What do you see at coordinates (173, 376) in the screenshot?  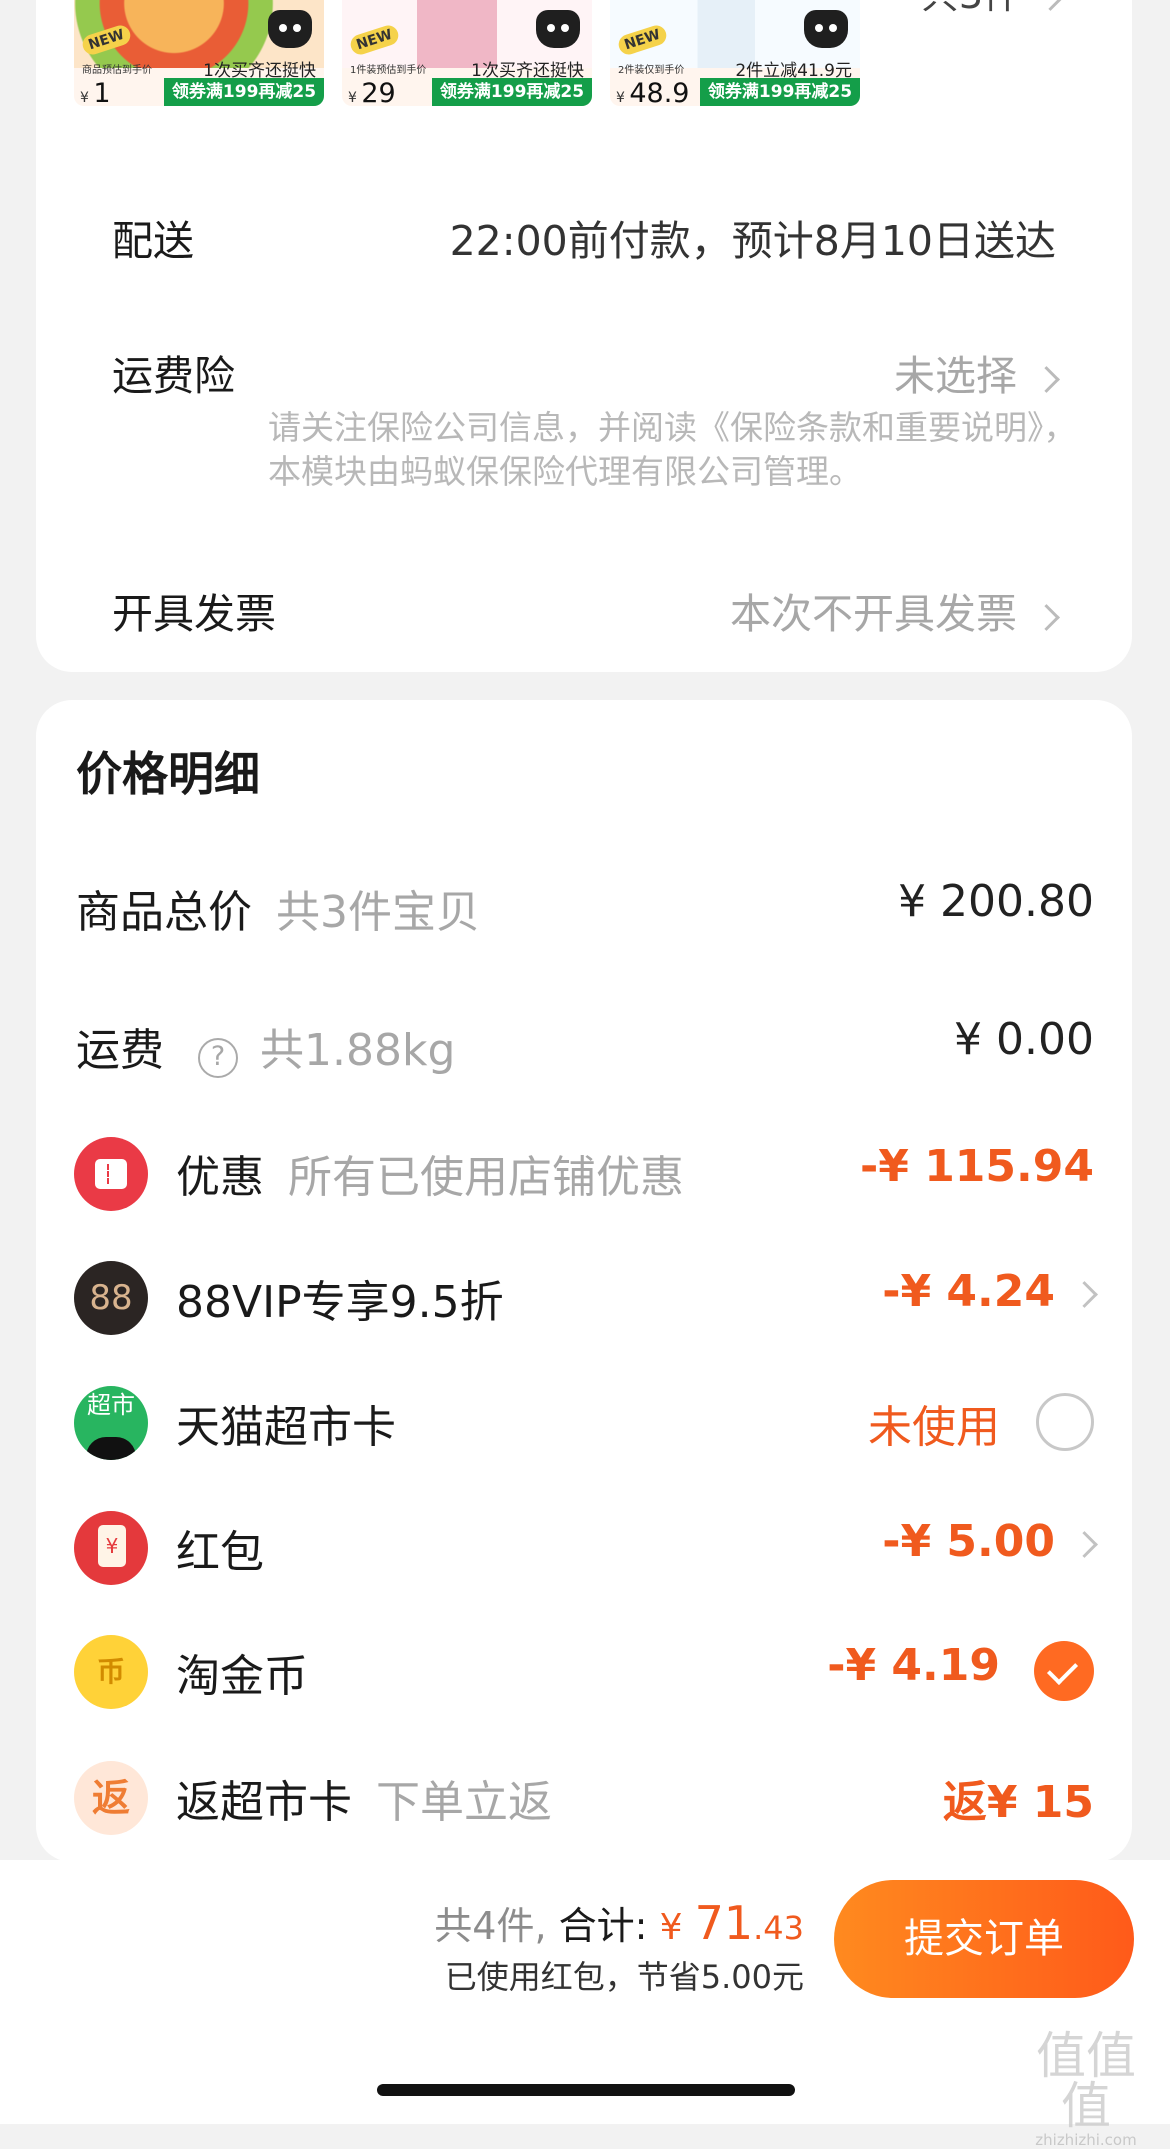 I see `shipping-insurance-label: 运费险` at bounding box center [173, 376].